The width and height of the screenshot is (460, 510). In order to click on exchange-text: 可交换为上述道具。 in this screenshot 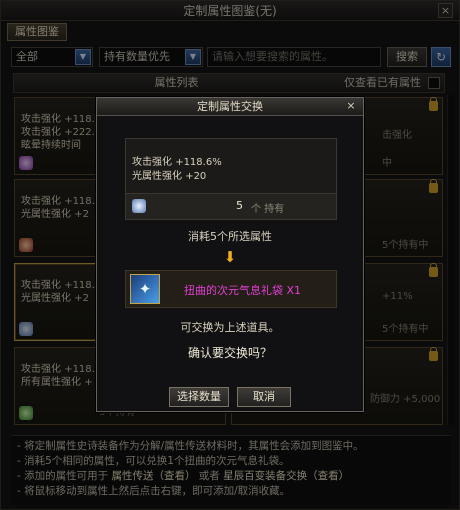, I will do `click(230, 327)`.